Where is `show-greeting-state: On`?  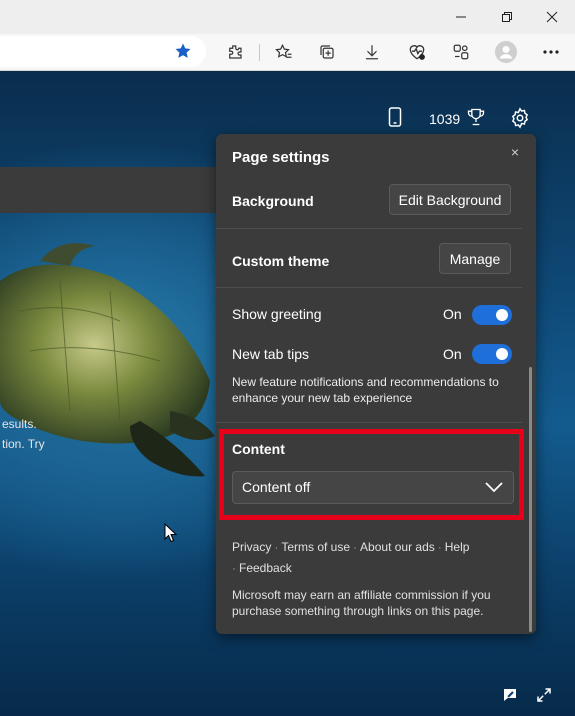 show-greeting-state: On is located at coordinates (452, 314).